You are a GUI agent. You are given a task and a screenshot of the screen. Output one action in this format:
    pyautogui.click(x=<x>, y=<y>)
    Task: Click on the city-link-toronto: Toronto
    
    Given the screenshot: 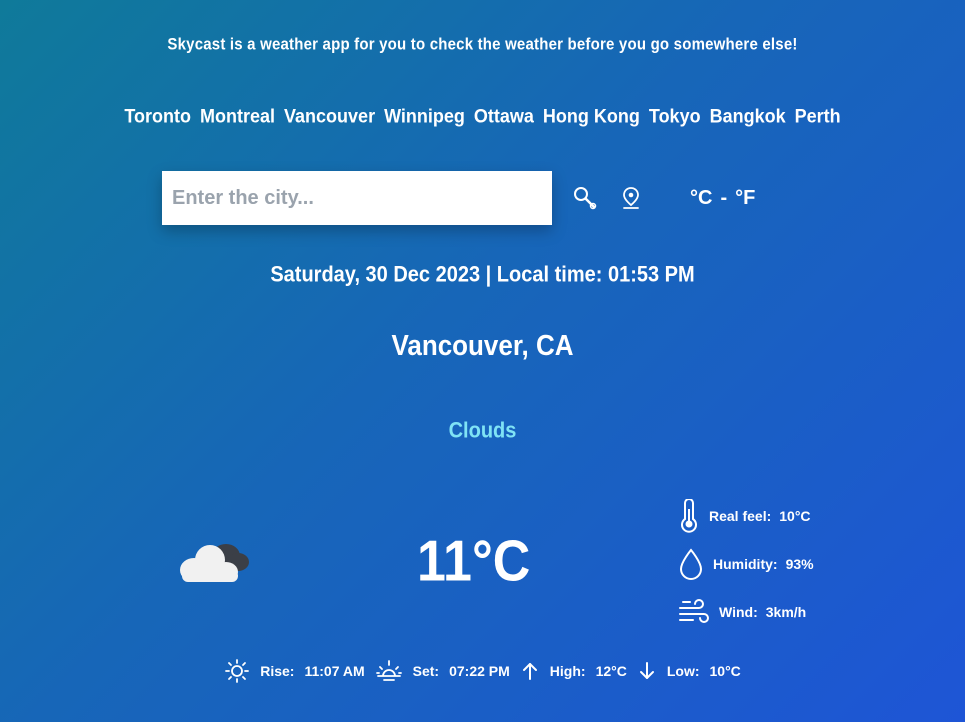 What is the action you would take?
    pyautogui.click(x=157, y=116)
    